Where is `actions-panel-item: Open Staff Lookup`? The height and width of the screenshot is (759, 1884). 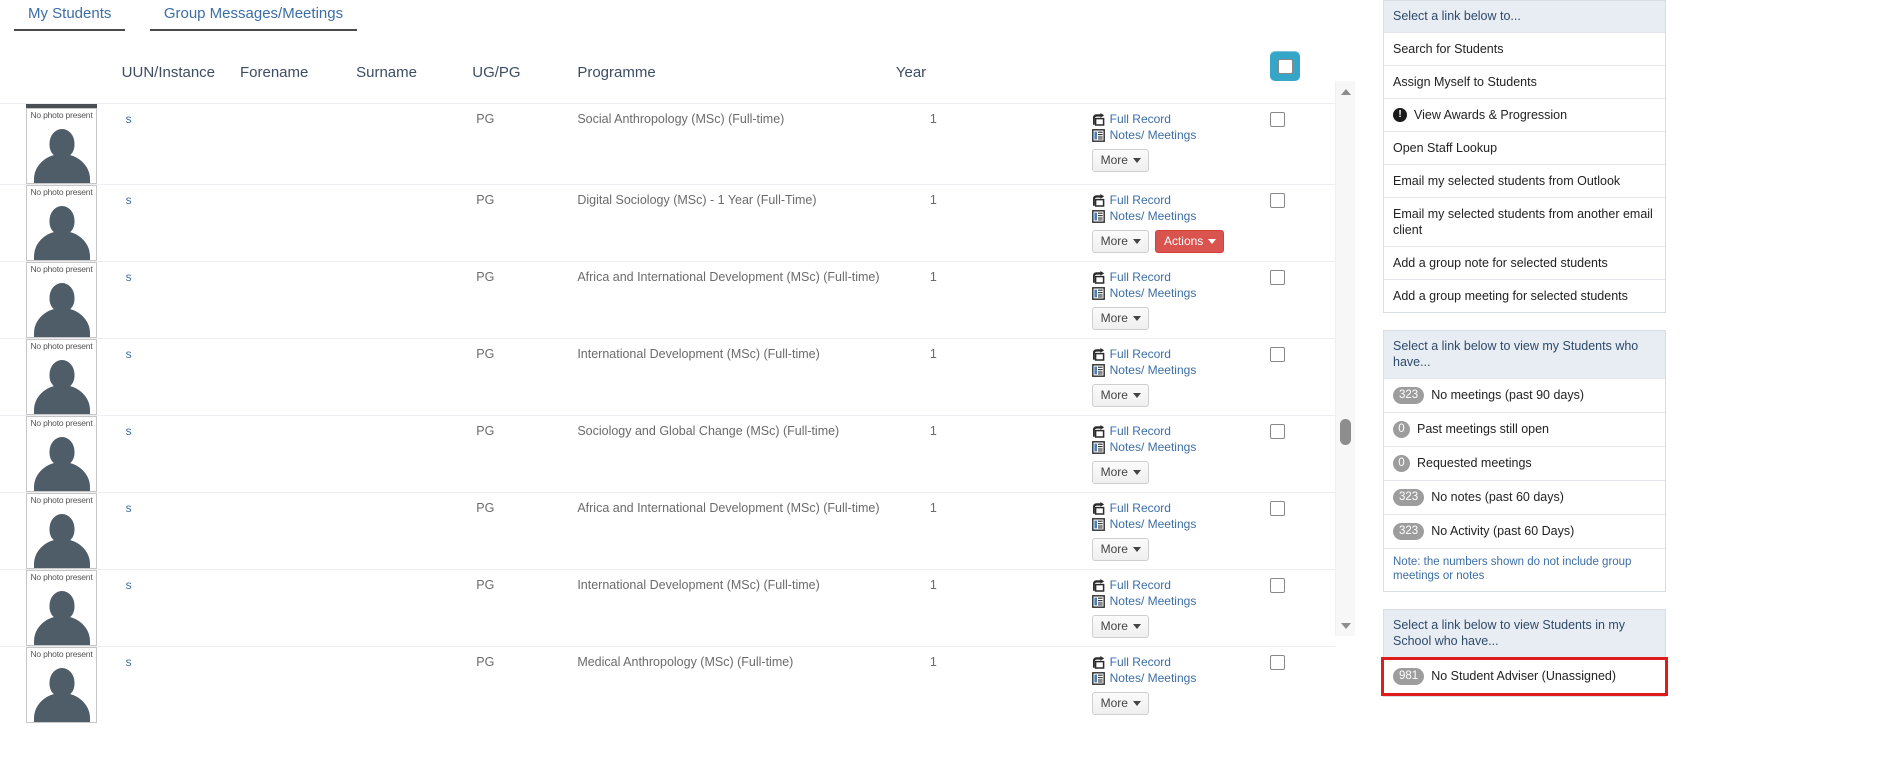 actions-panel-item: Open Staff Lookup is located at coordinates (1524, 147).